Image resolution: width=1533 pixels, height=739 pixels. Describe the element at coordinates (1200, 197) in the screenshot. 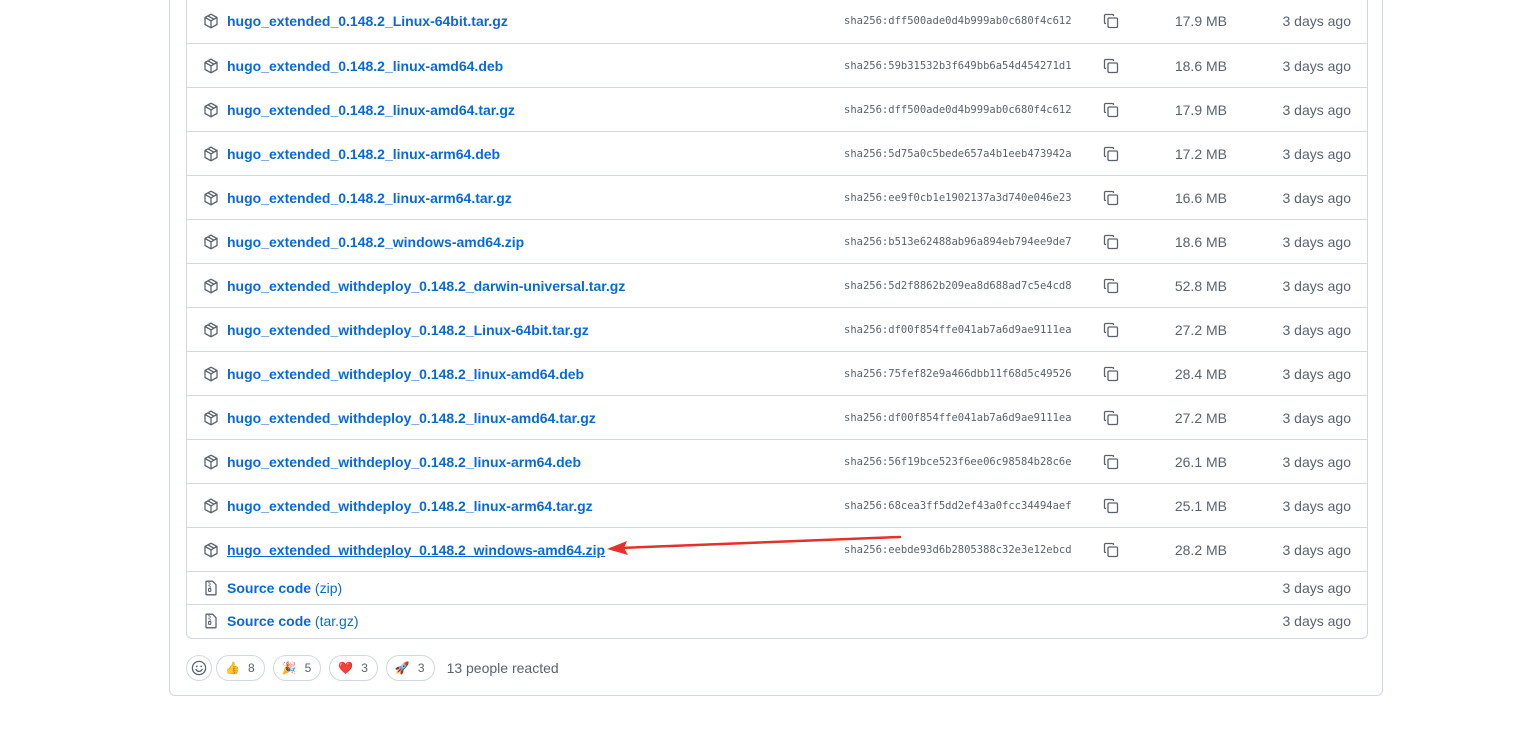

I see `asset-size: 16.6 MB` at that location.